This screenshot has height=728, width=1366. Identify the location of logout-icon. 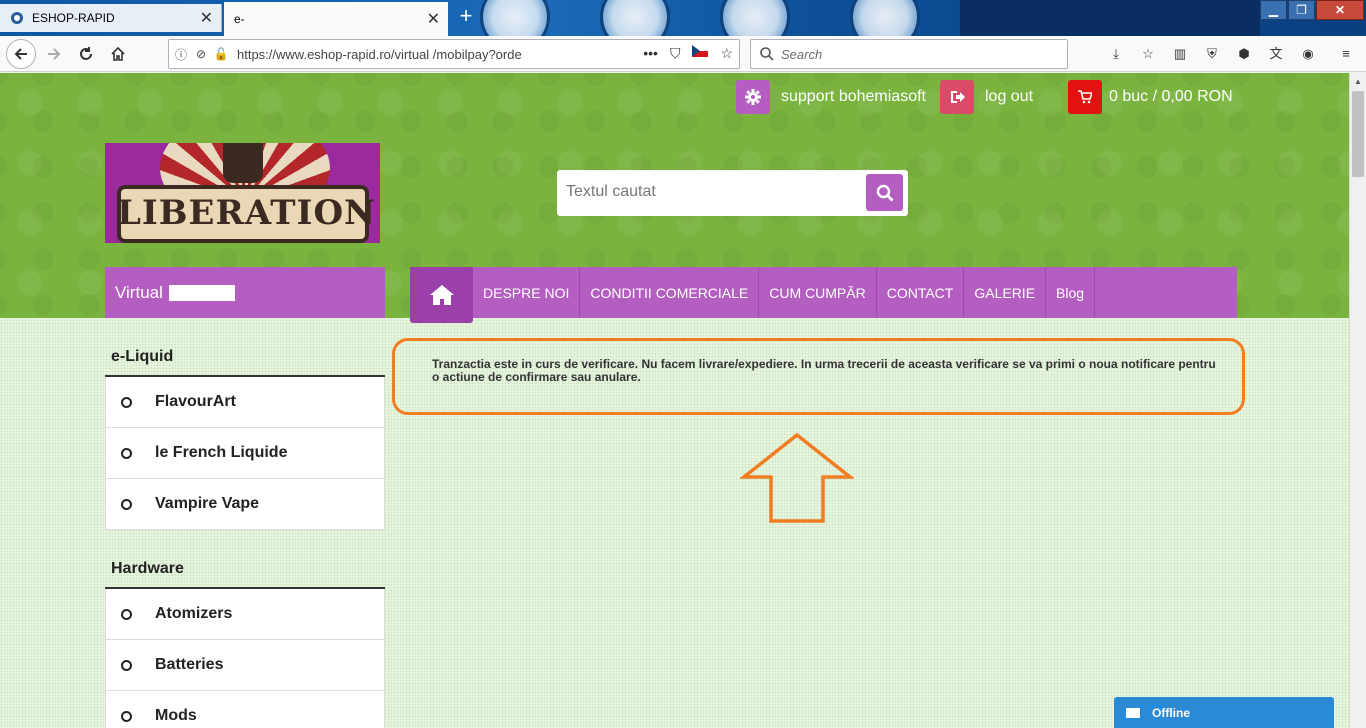
(957, 97).